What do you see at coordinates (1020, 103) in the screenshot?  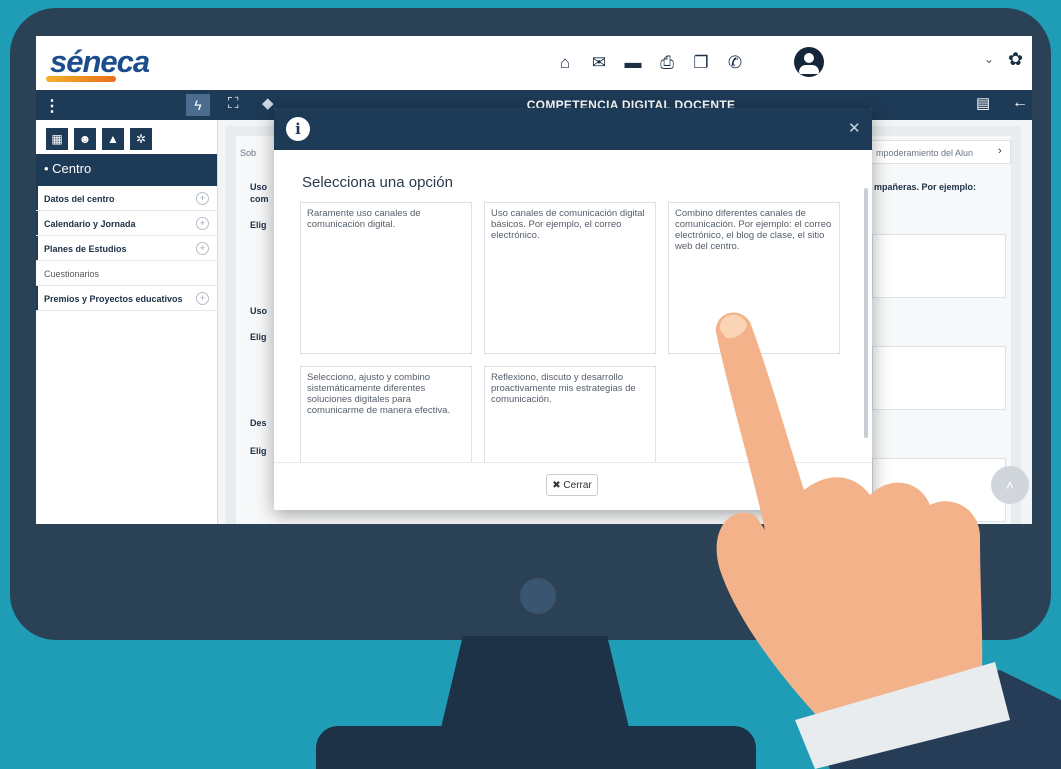 I see `back-arrow-icon: ←` at bounding box center [1020, 103].